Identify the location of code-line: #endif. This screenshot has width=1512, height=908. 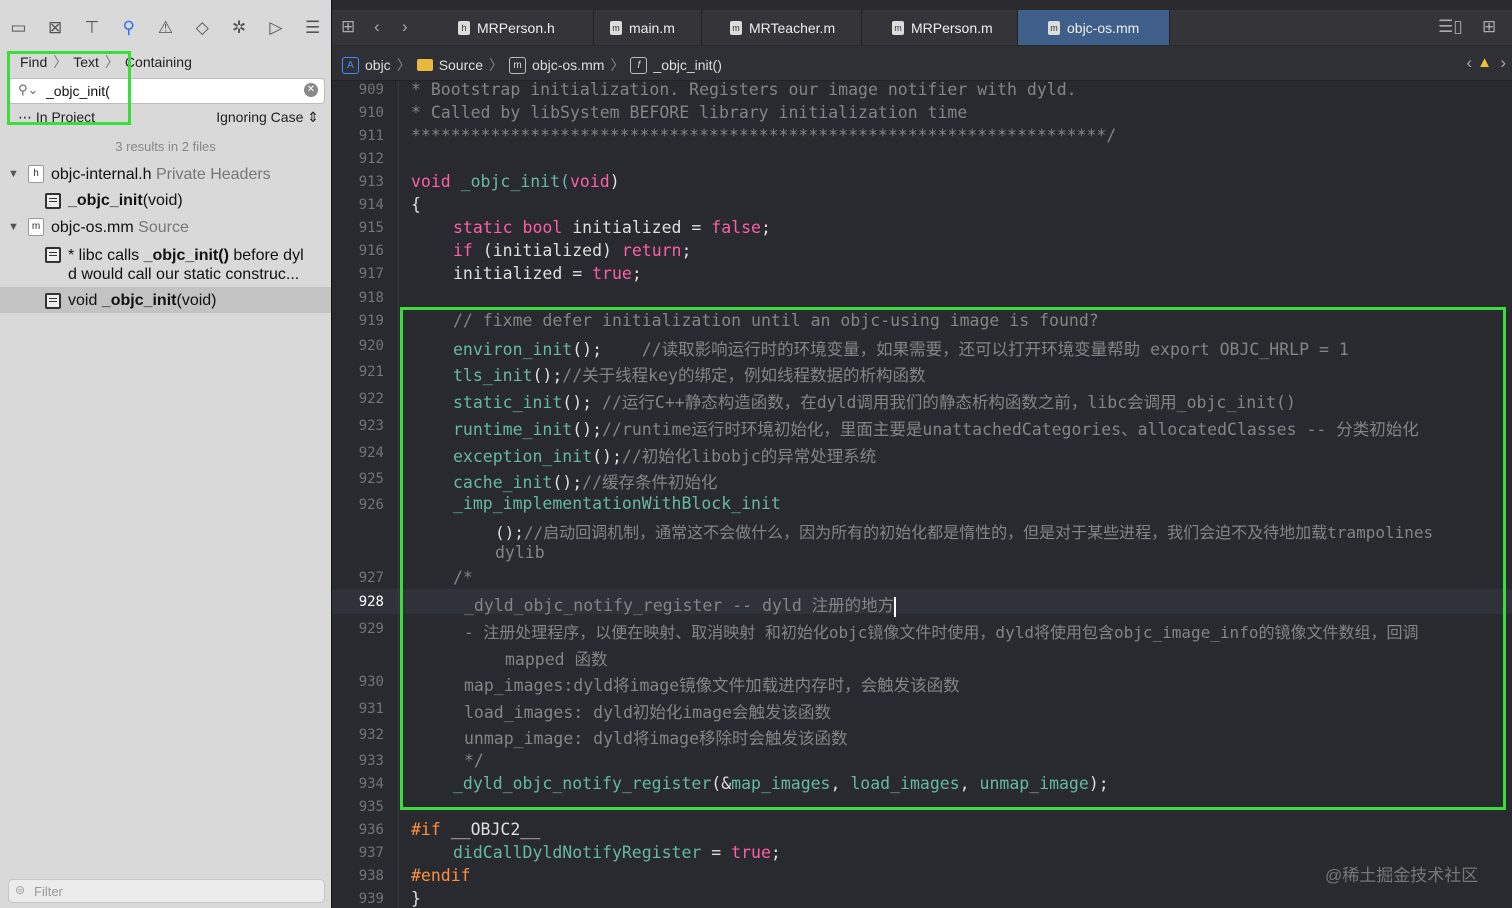
(441, 875).